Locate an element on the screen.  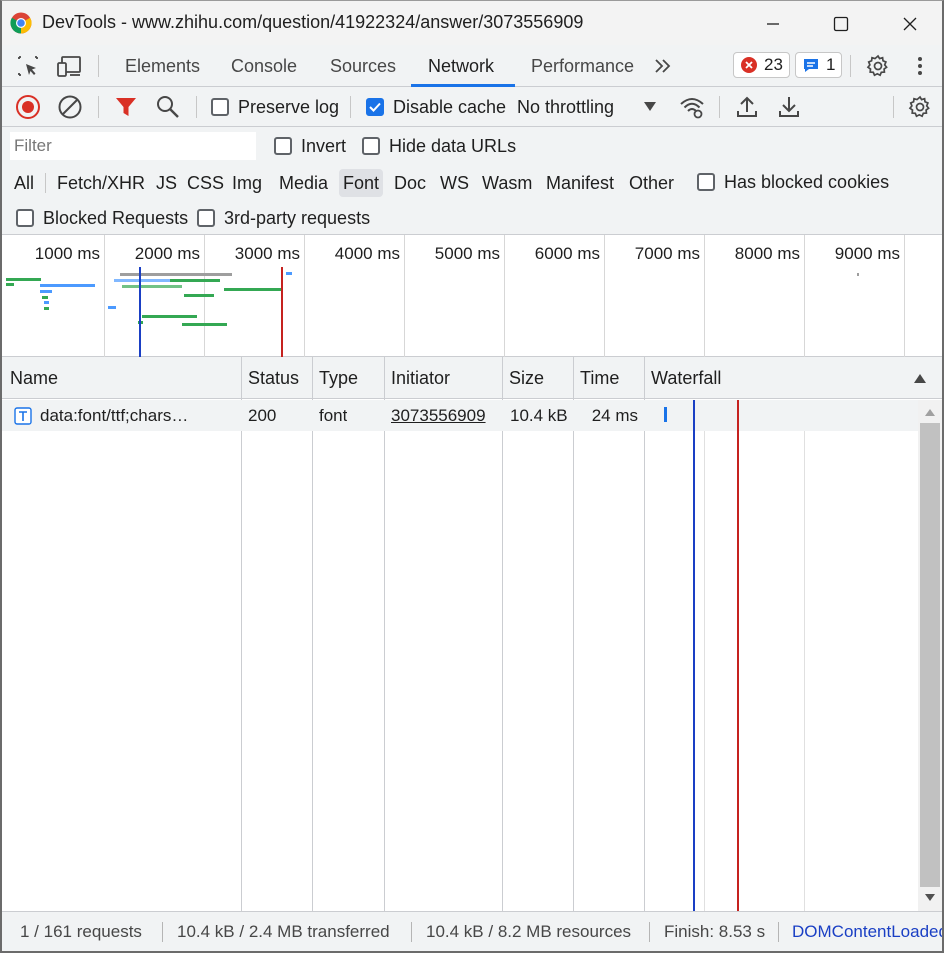
column-header-size: Size is located at coordinates (522, 378).